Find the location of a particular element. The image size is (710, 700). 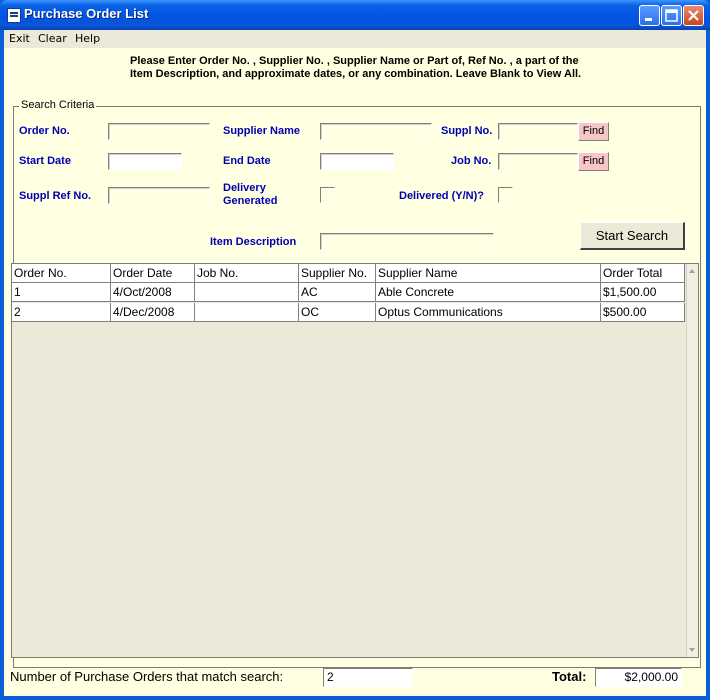

suppl-ref-input is located at coordinates (159, 195).